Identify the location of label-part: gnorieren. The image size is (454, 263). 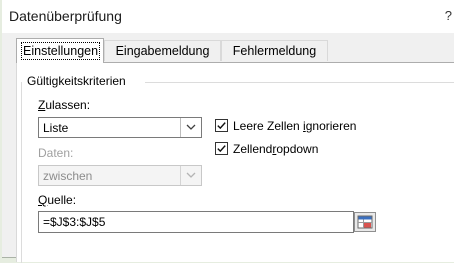
(331, 126).